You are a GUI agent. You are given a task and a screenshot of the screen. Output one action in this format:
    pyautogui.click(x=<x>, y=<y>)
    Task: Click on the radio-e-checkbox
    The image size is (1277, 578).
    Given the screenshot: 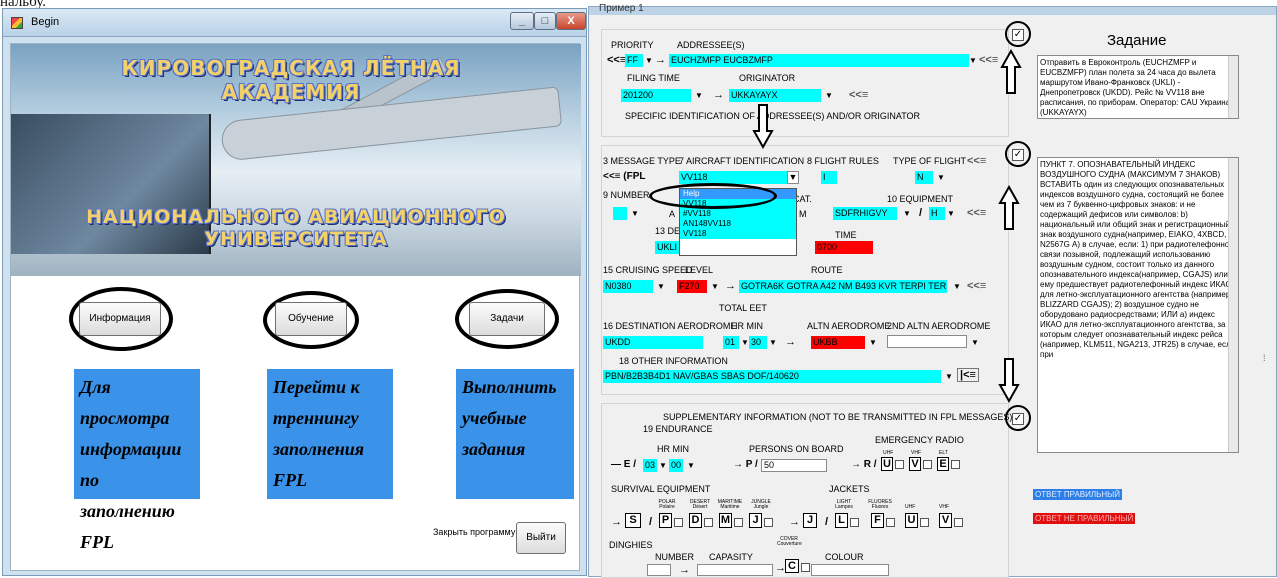 What is the action you would take?
    pyautogui.click(x=955, y=464)
    